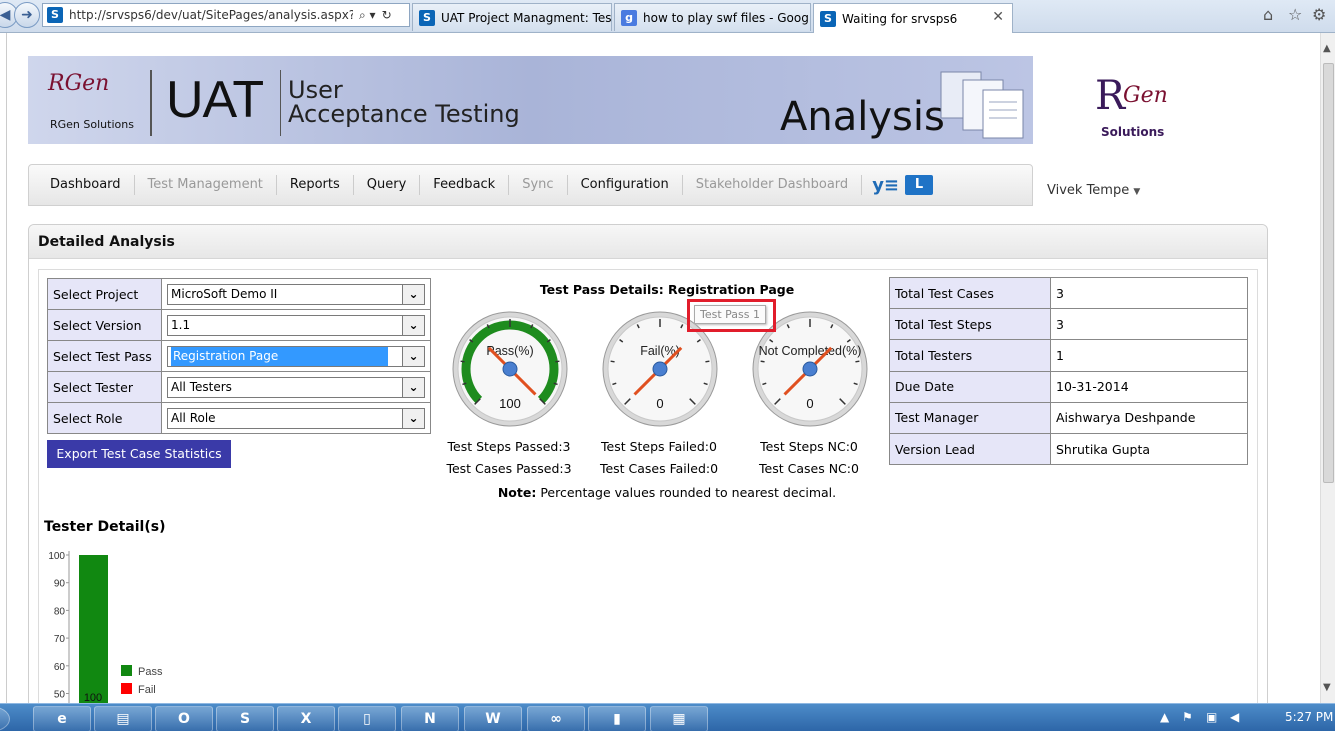 This screenshot has height=732, width=1335. Describe the element at coordinates (465, 185) in the screenshot. I see `nav-feedback: Feedback` at that location.